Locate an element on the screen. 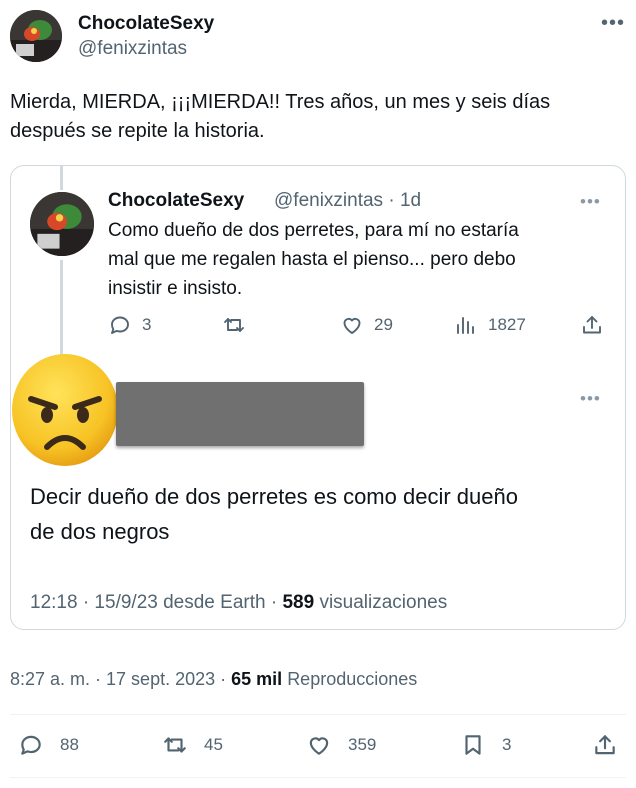 This screenshot has width=636, height=788. parent-reply-count: 3 is located at coordinates (147, 324).